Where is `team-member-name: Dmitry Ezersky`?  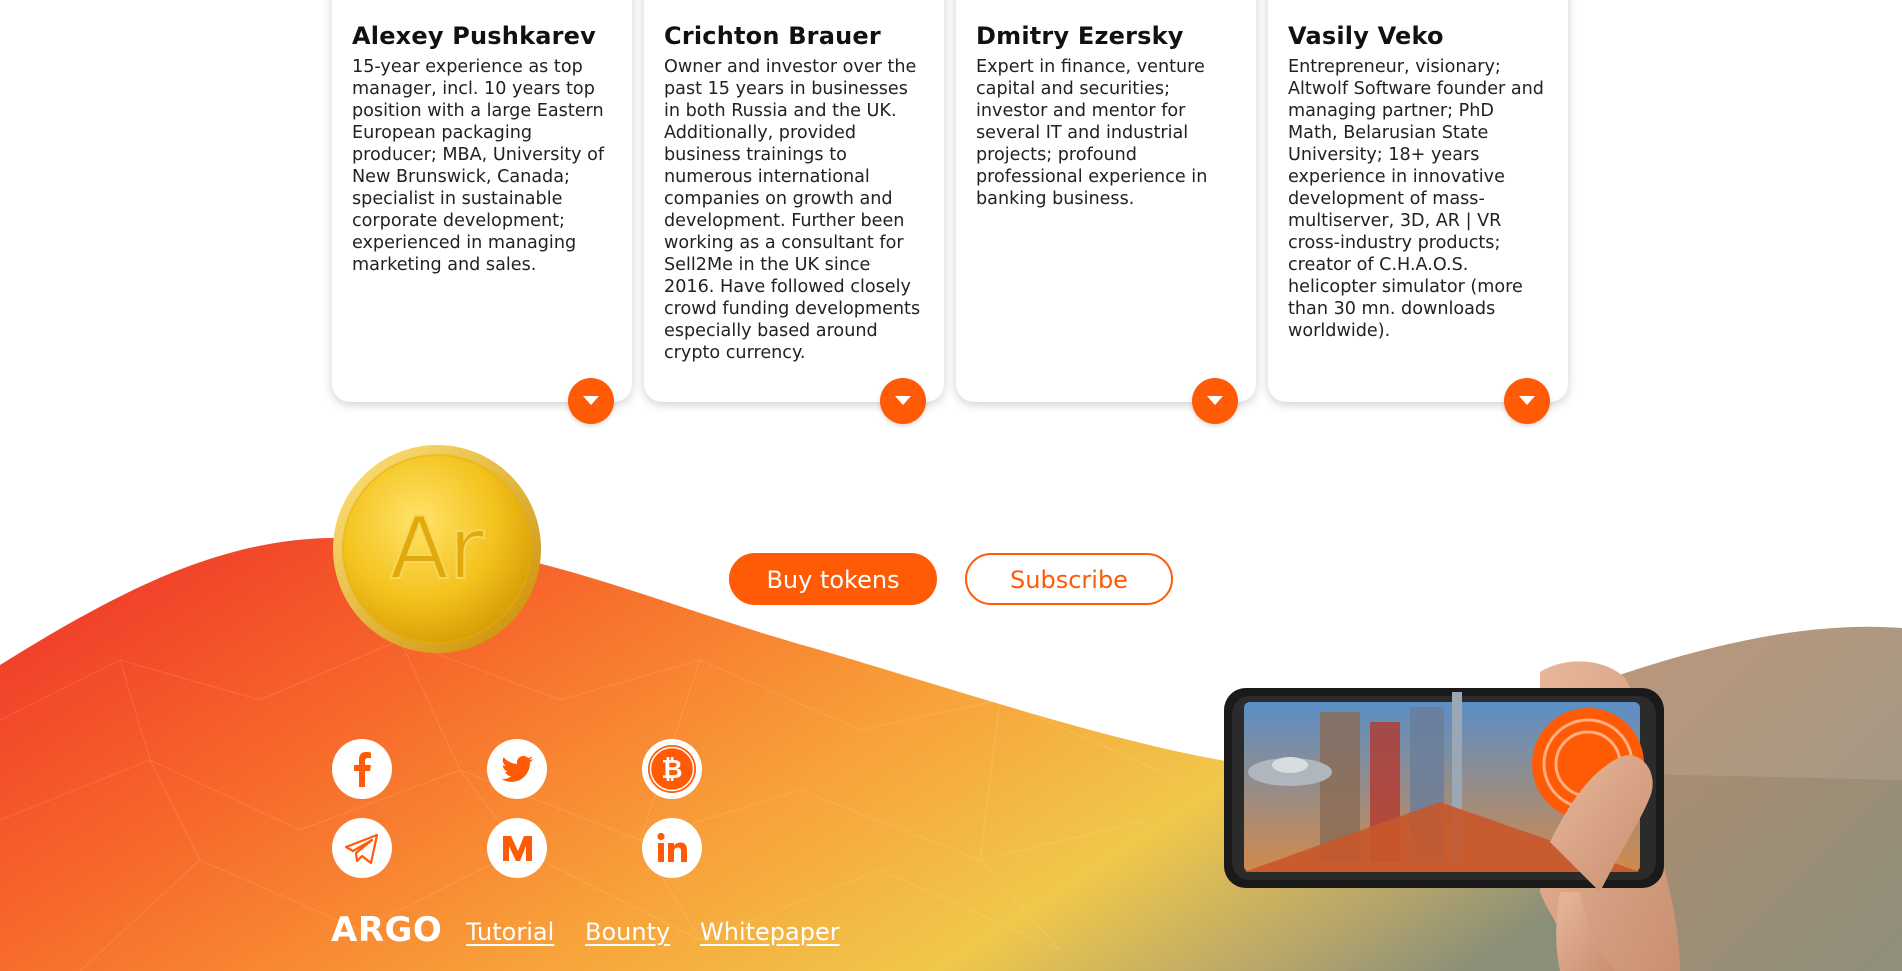 team-member-name: Dmitry Ezersky is located at coordinates (1080, 36).